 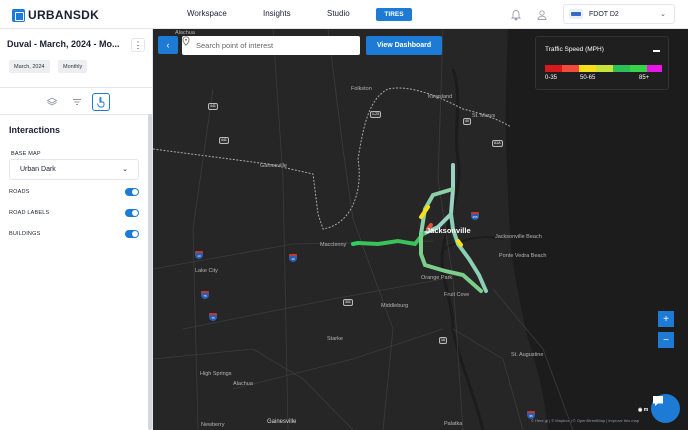 I want to click on chat-button, so click(x=665, y=408).